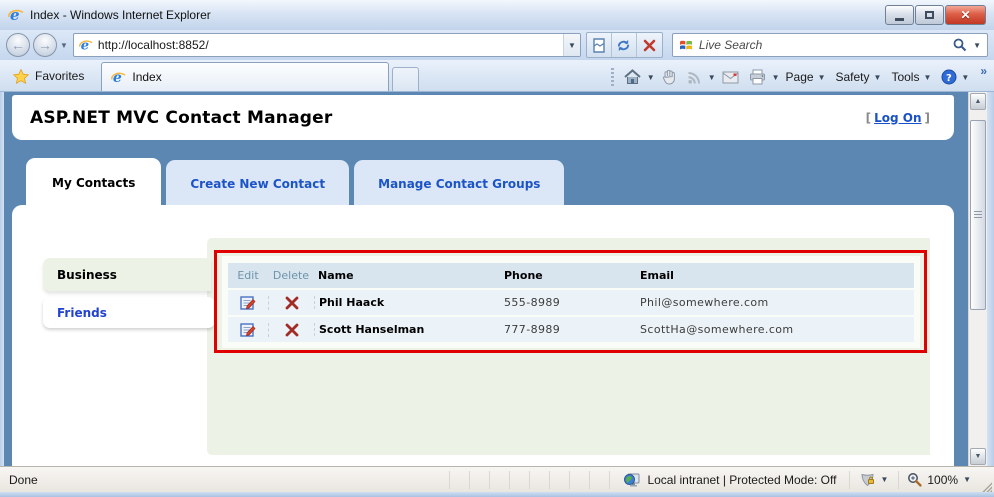 Image resolution: width=994 pixels, height=497 pixels. I want to click on contact-email: ScottHa@somewhere.com, so click(717, 329).